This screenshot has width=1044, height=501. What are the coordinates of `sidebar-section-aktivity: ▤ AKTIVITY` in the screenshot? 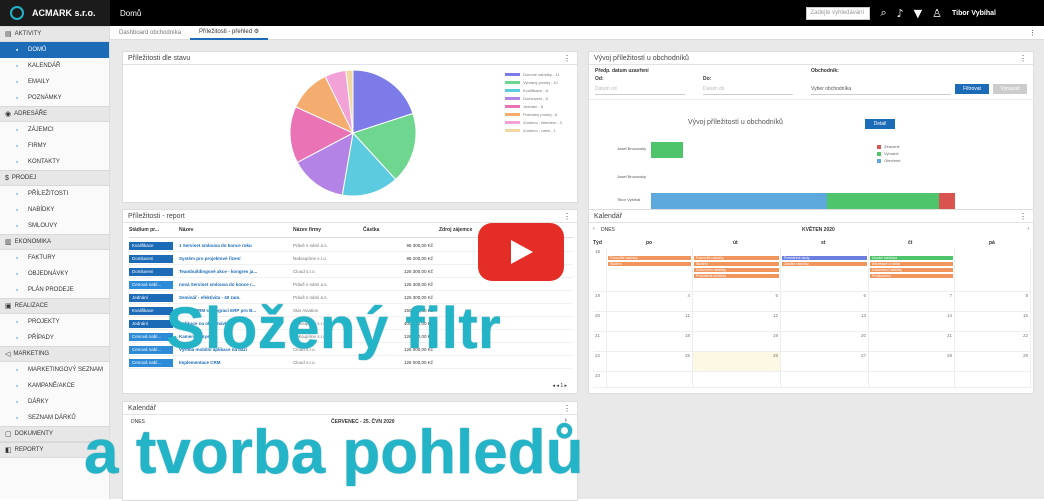 It's located at (54, 34).